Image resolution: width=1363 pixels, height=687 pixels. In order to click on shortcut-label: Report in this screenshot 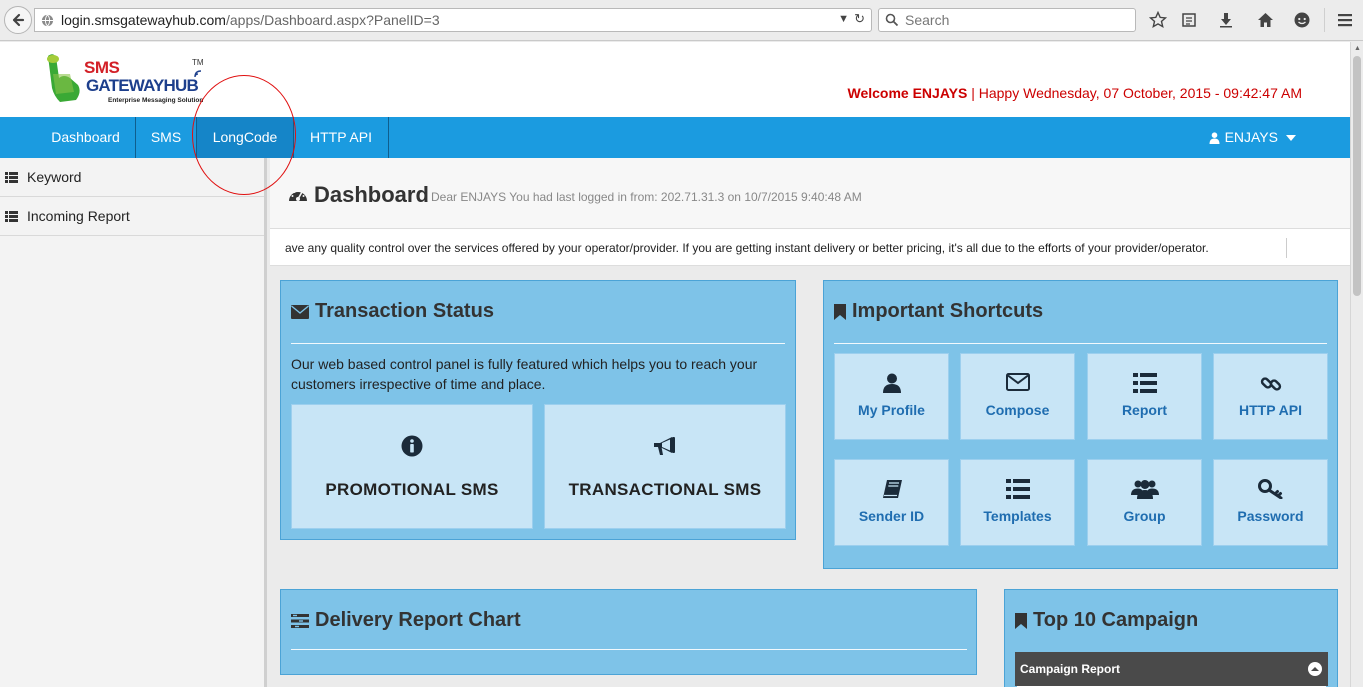, I will do `click(1144, 410)`.